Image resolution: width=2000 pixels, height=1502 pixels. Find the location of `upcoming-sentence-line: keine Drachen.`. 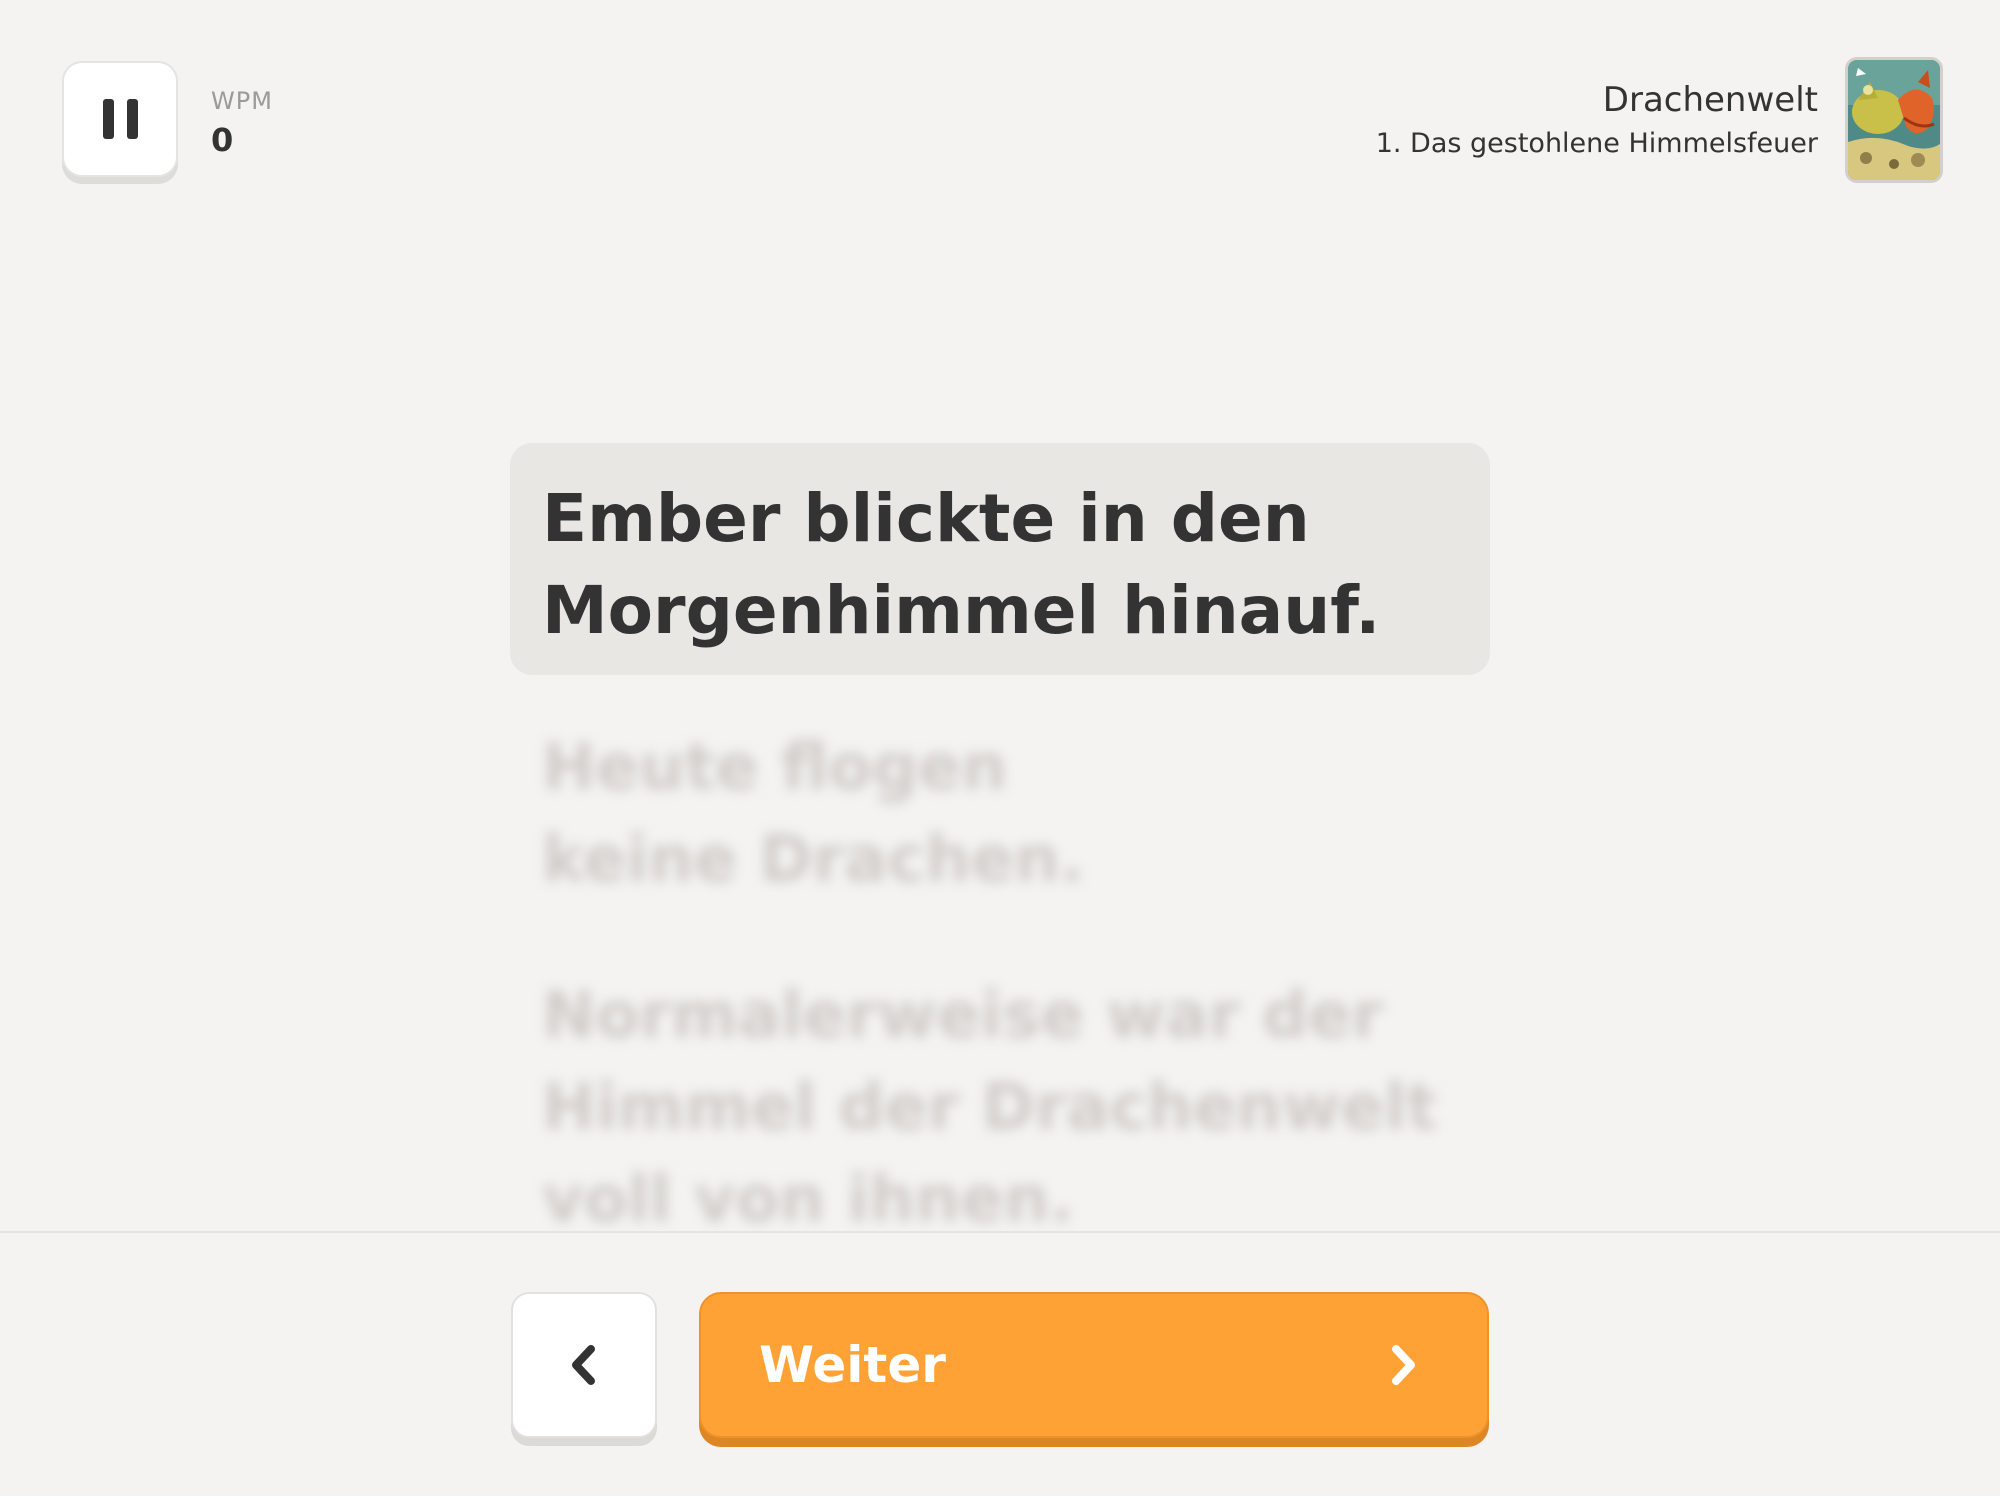

upcoming-sentence-line: keine Drachen. is located at coordinates (813, 860).